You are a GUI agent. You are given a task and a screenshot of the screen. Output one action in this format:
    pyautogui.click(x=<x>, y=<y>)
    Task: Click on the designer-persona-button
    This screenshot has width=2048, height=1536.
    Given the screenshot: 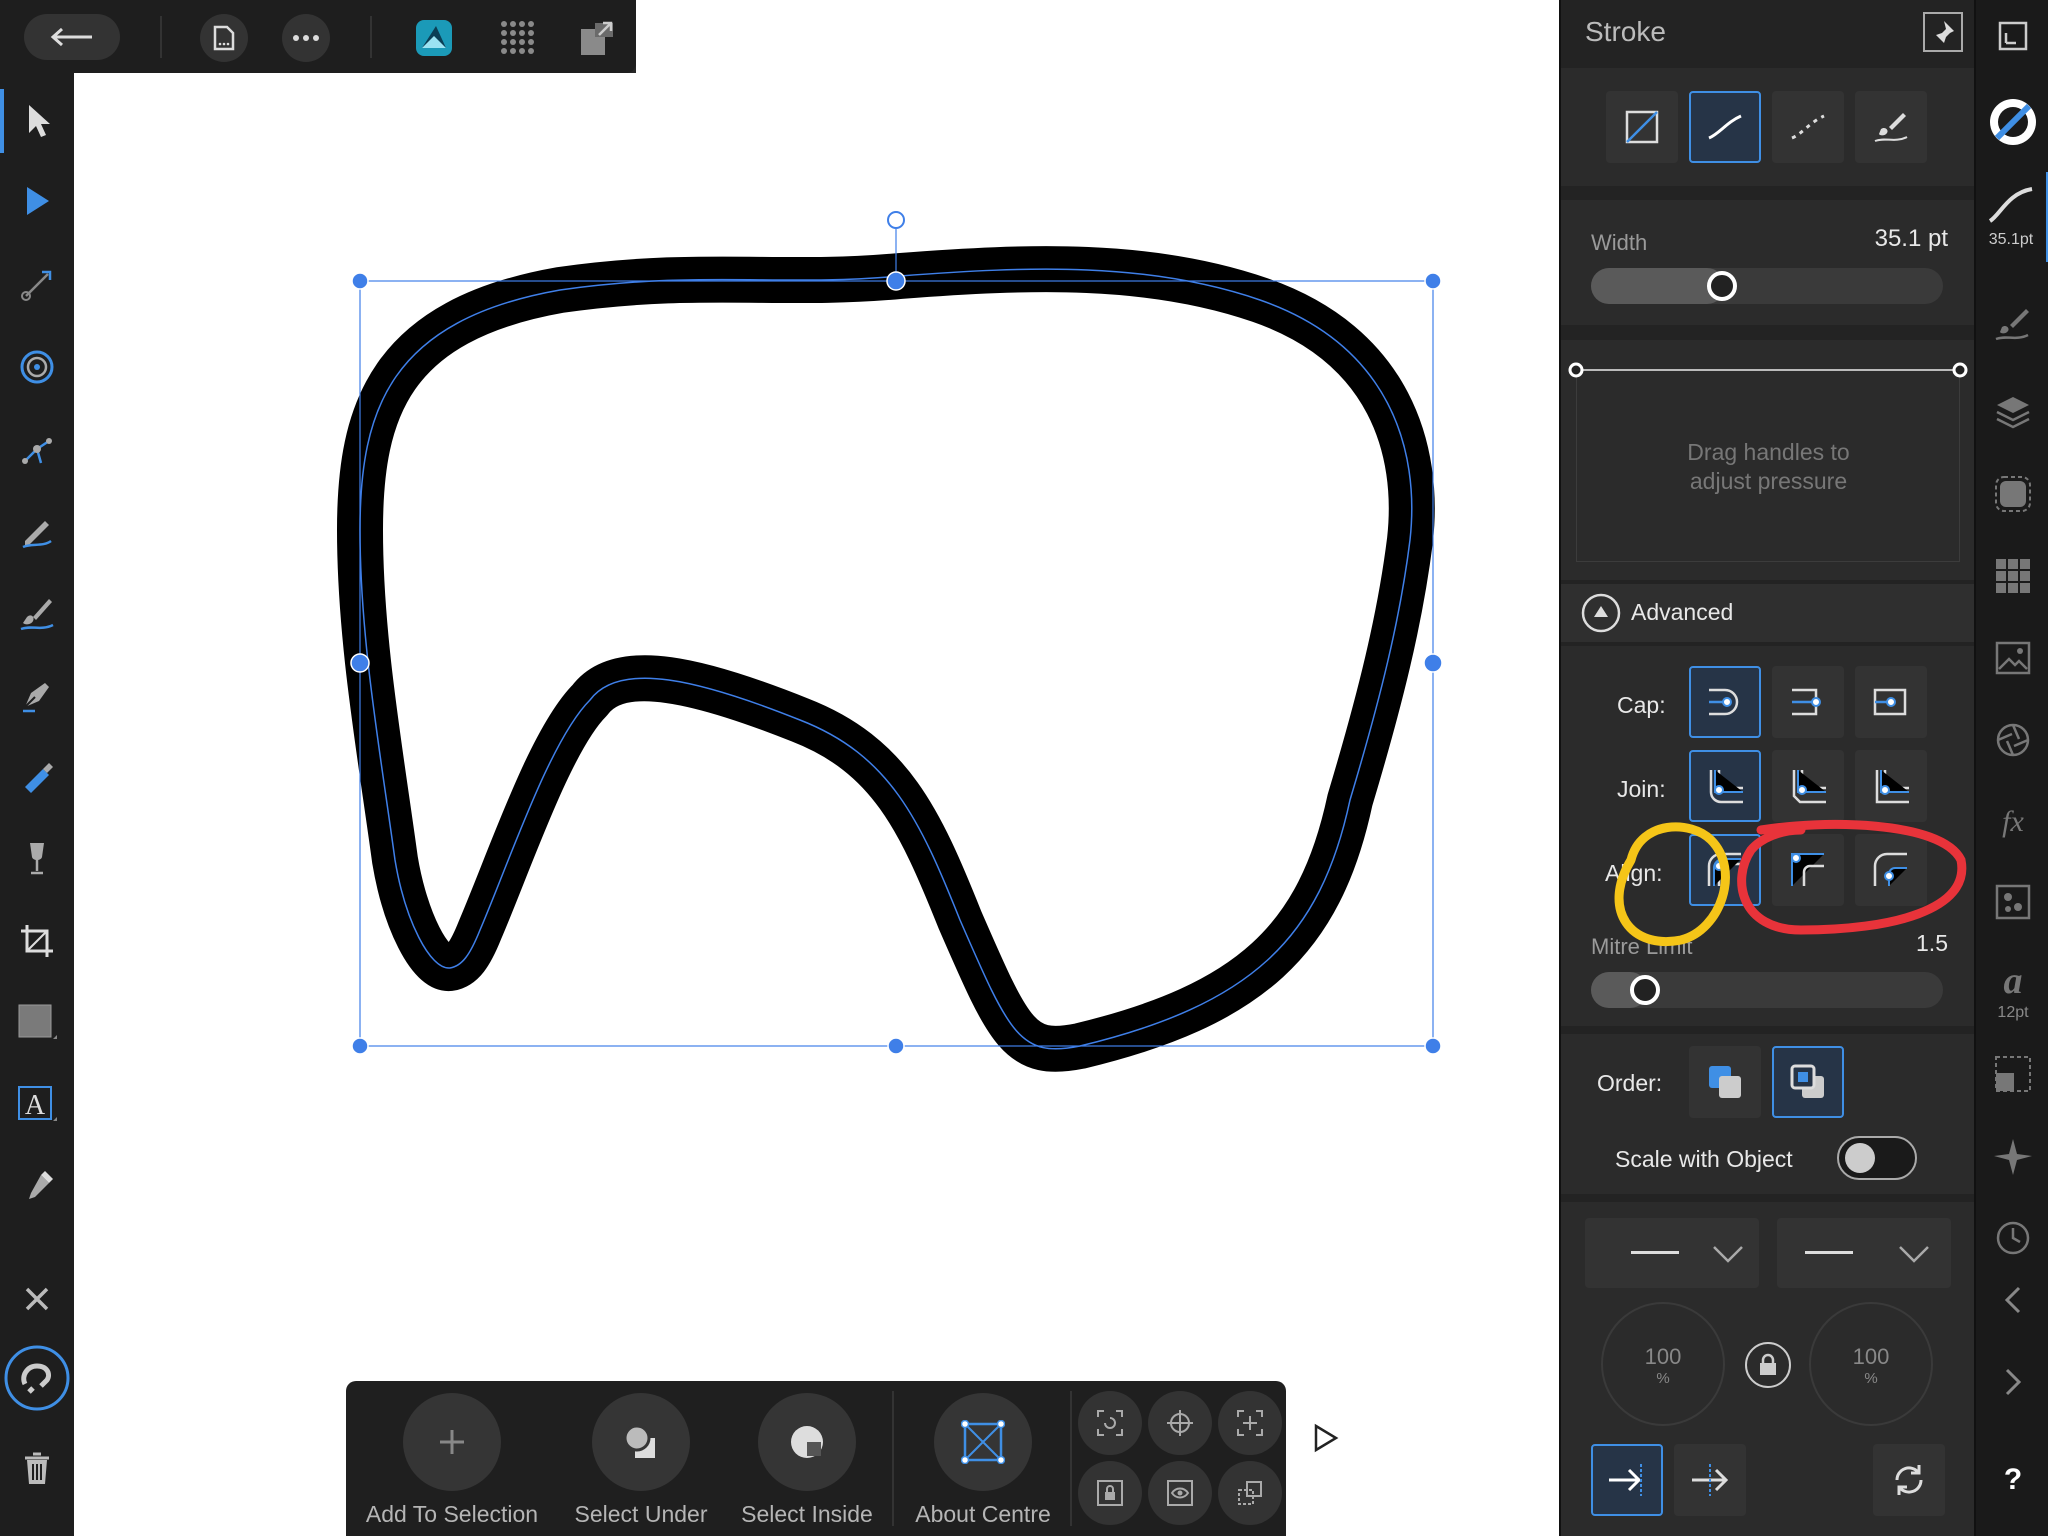 What is the action you would take?
    pyautogui.click(x=434, y=38)
    